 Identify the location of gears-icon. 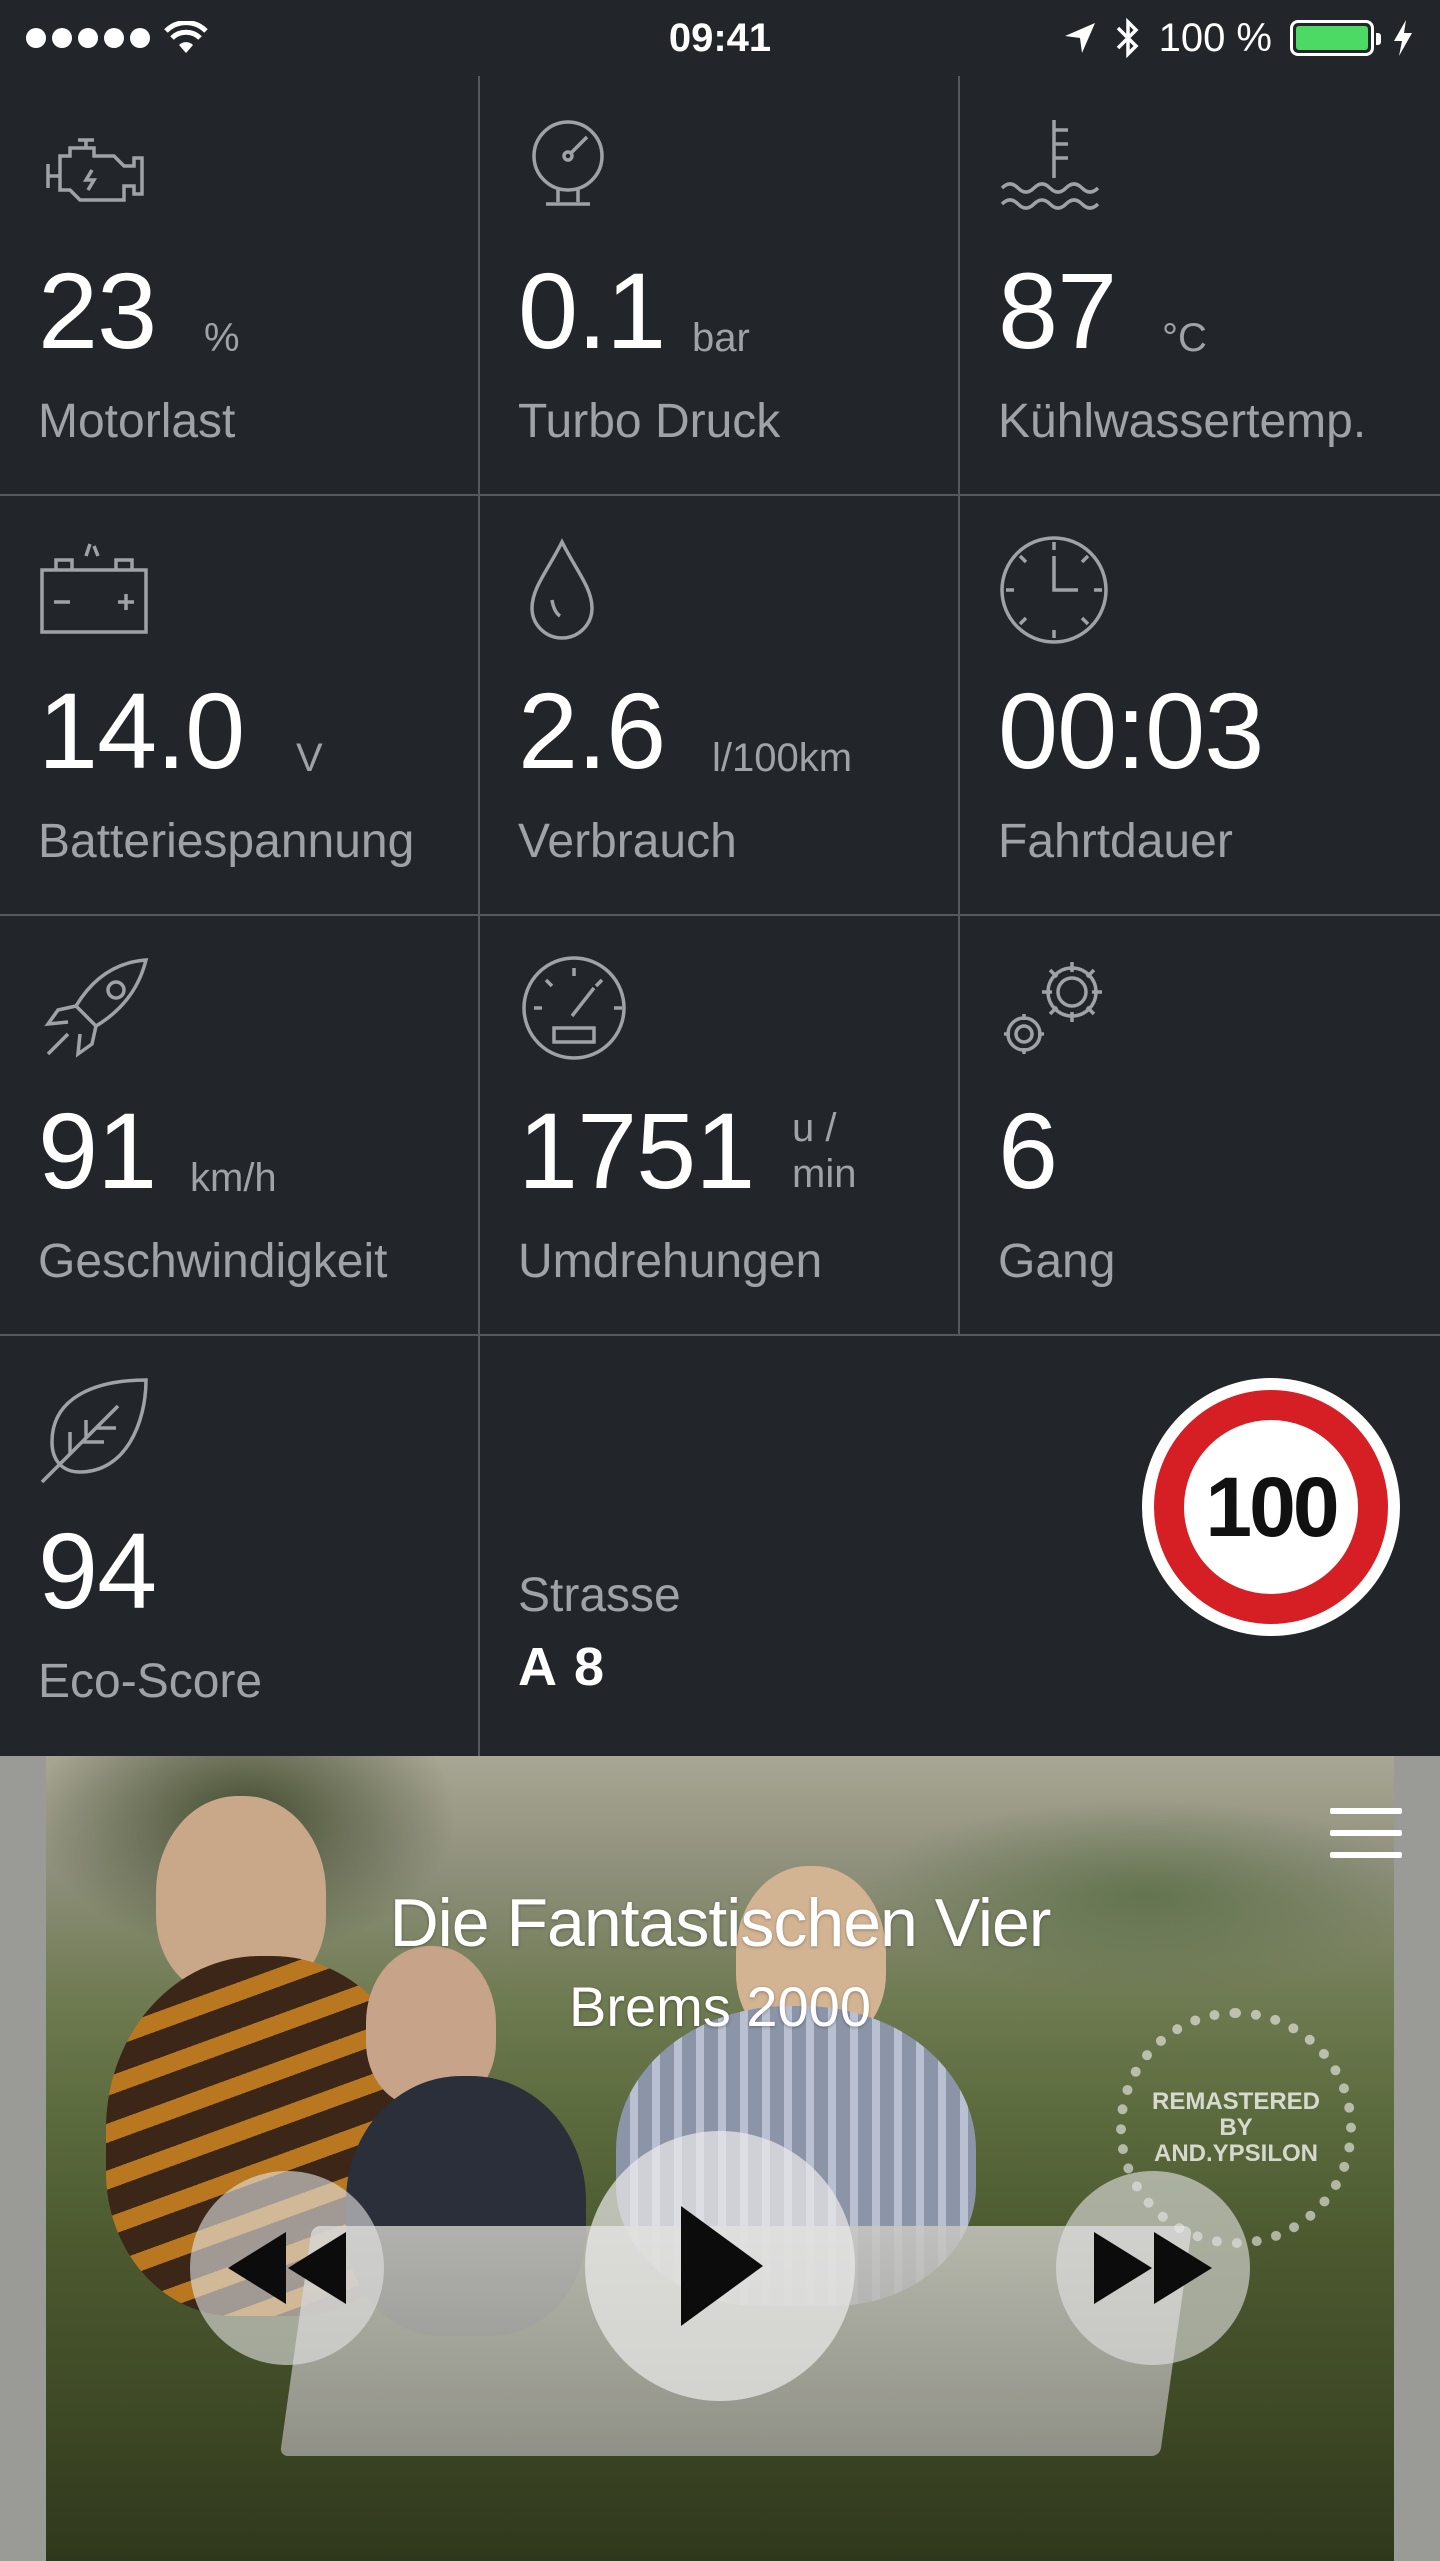
(1058, 1011).